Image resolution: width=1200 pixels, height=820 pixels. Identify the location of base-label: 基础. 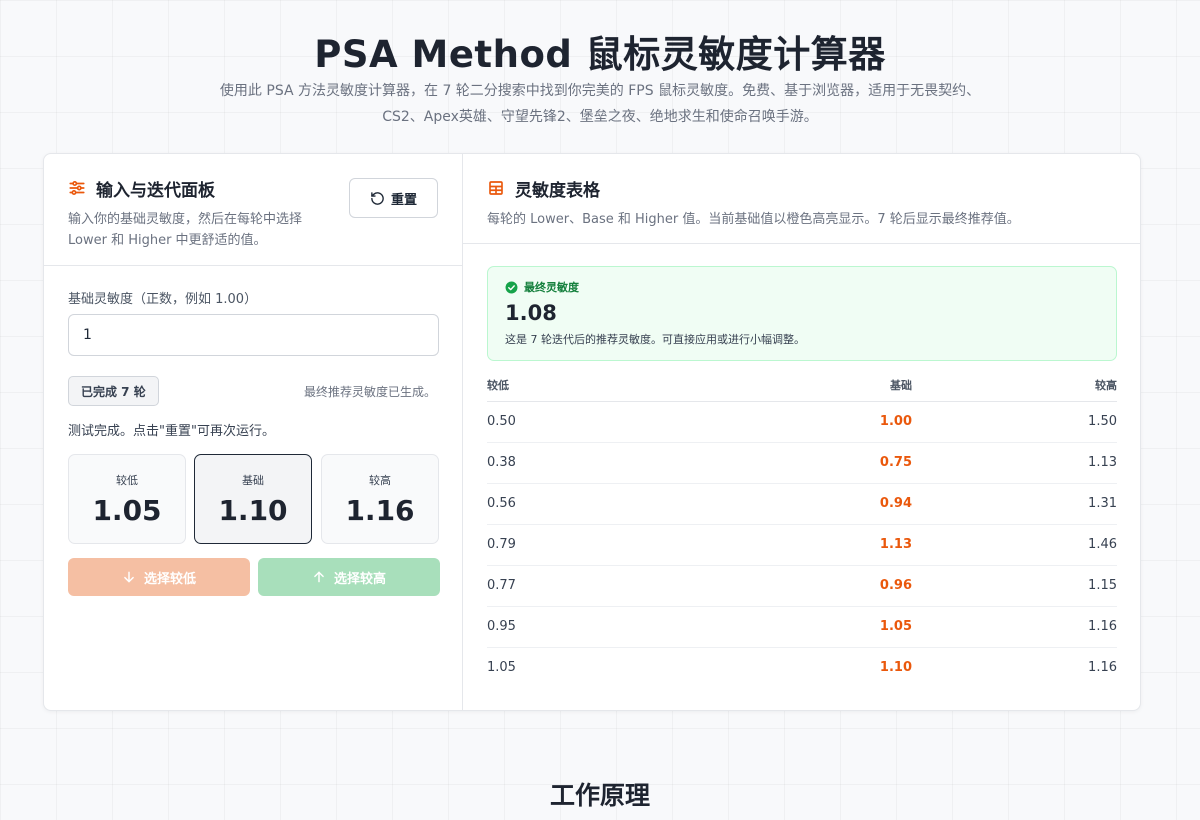
(253, 480).